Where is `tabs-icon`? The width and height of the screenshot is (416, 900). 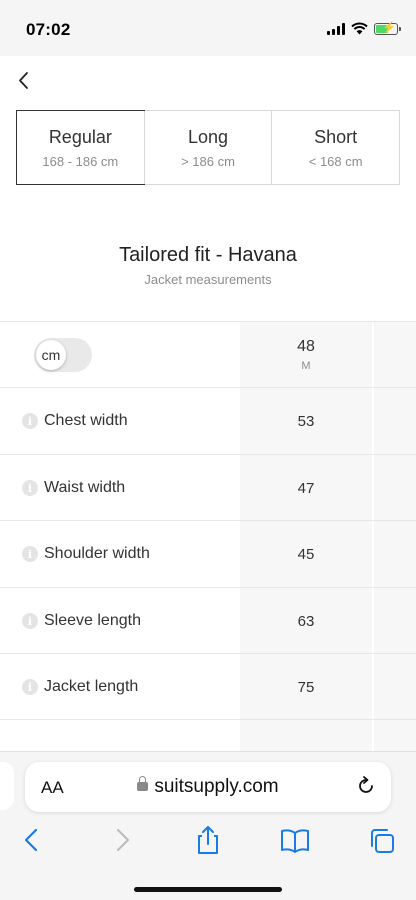
tabs-icon is located at coordinates (382, 840).